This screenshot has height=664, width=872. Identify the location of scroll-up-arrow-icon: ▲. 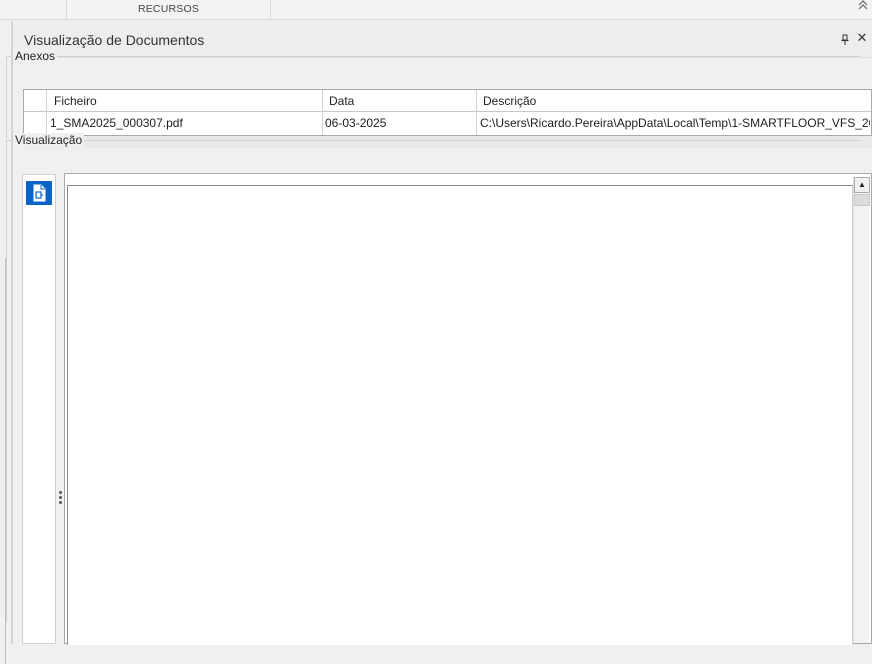
(862, 185).